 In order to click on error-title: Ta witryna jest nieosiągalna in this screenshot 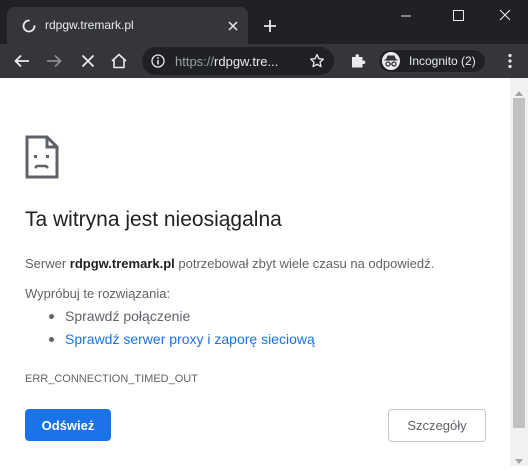, I will do `click(153, 219)`.